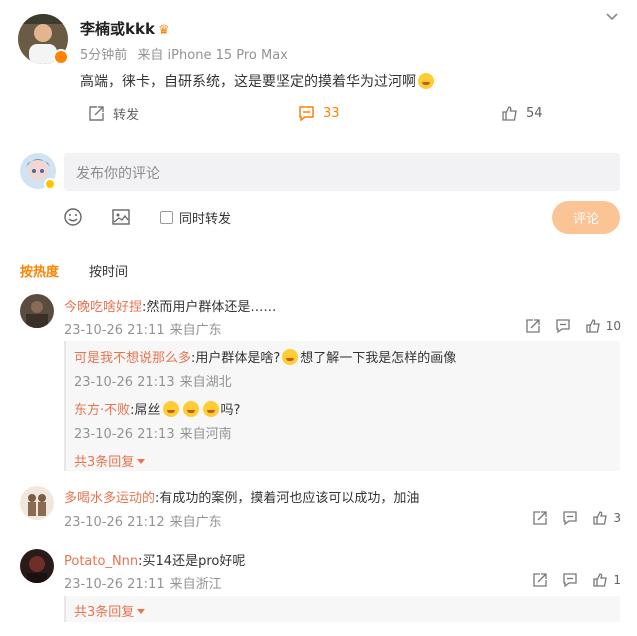  Describe the element at coordinates (163, 30) in the screenshot. I see `vip-crown-icon: ♛` at that location.